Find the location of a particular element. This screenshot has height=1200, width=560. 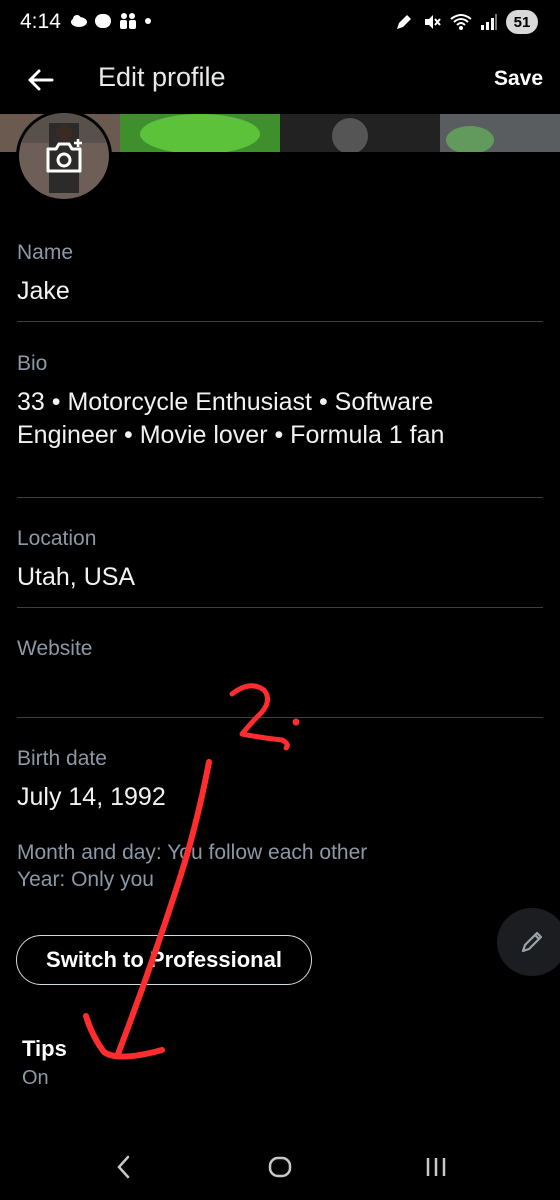

nav-recents-button is located at coordinates (436, 1167).